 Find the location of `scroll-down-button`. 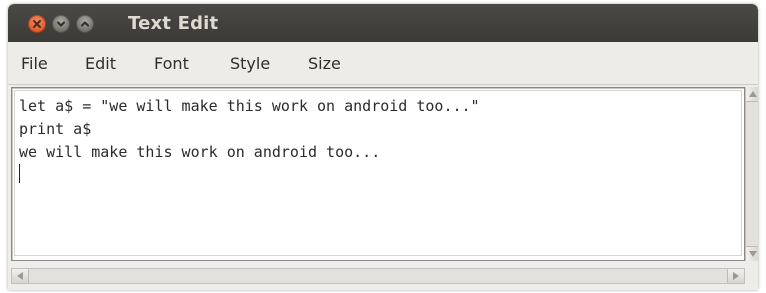

scroll-down-button is located at coordinates (752, 253).